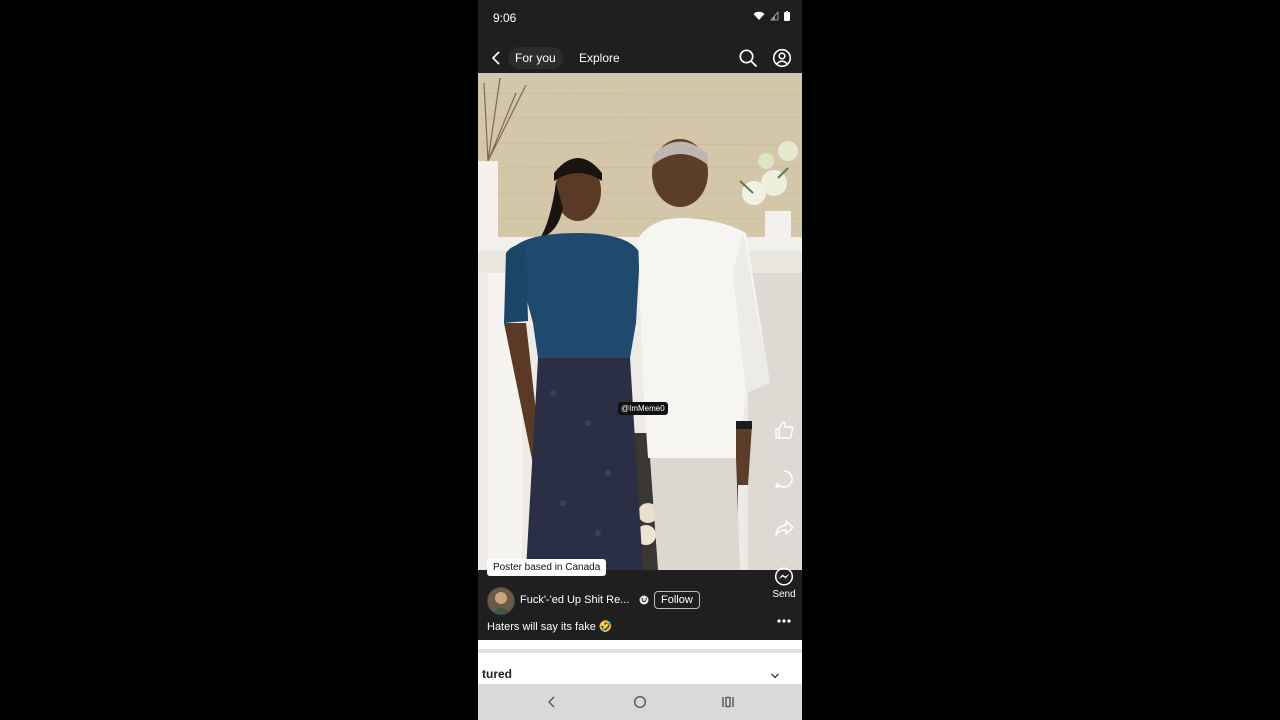  What do you see at coordinates (784, 577) in the screenshot?
I see `messenger-icon` at bounding box center [784, 577].